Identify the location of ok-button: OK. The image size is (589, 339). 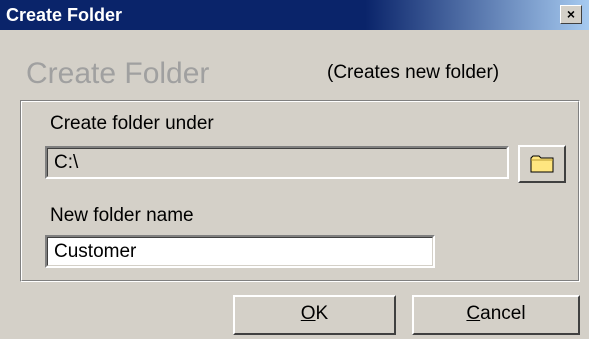
(314, 315).